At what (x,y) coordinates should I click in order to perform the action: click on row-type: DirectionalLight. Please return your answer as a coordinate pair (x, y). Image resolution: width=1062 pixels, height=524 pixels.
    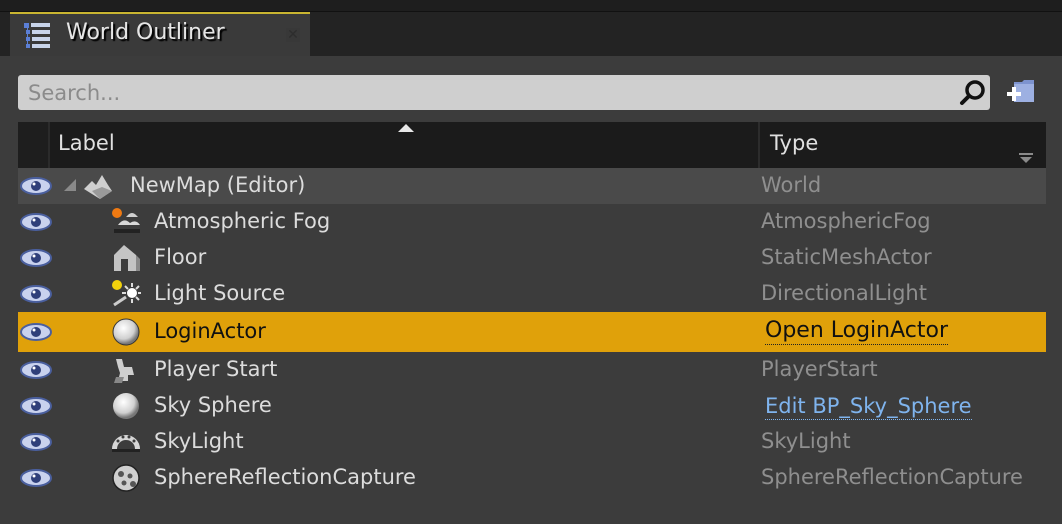
    Looking at the image, I should click on (844, 293).